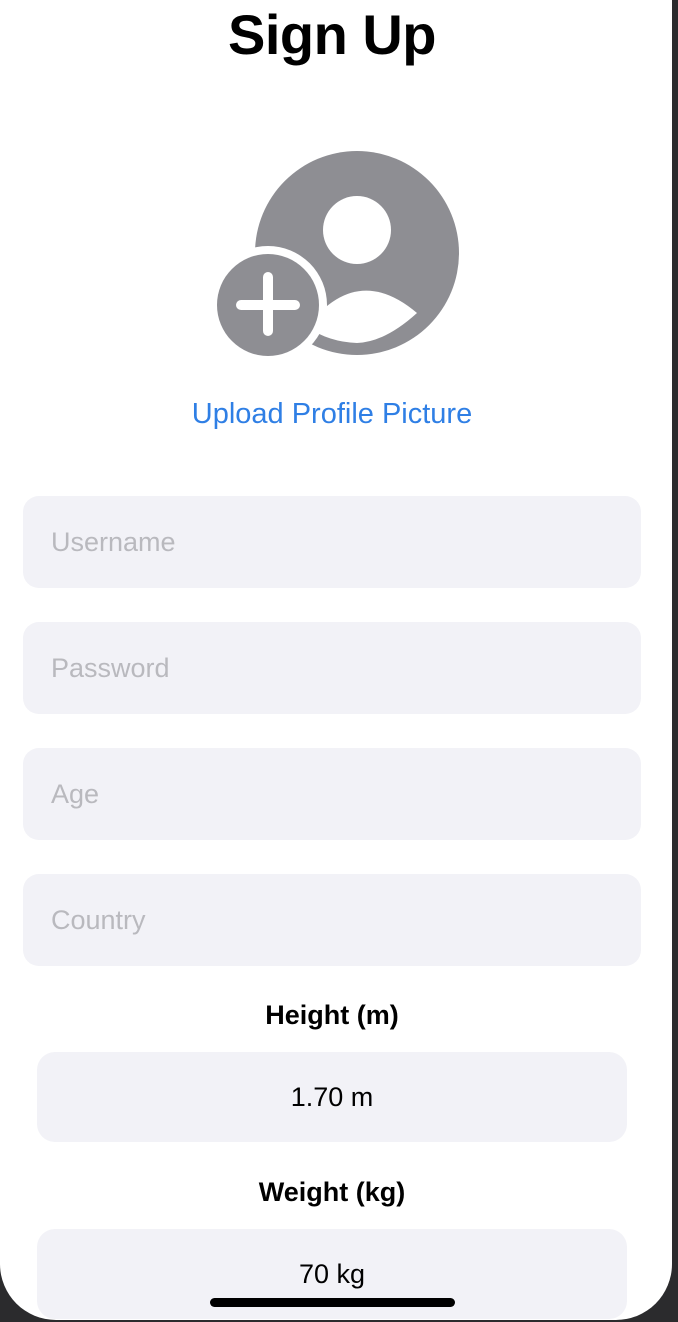  Describe the element at coordinates (332, 542) in the screenshot. I see `username-field: Username` at that location.